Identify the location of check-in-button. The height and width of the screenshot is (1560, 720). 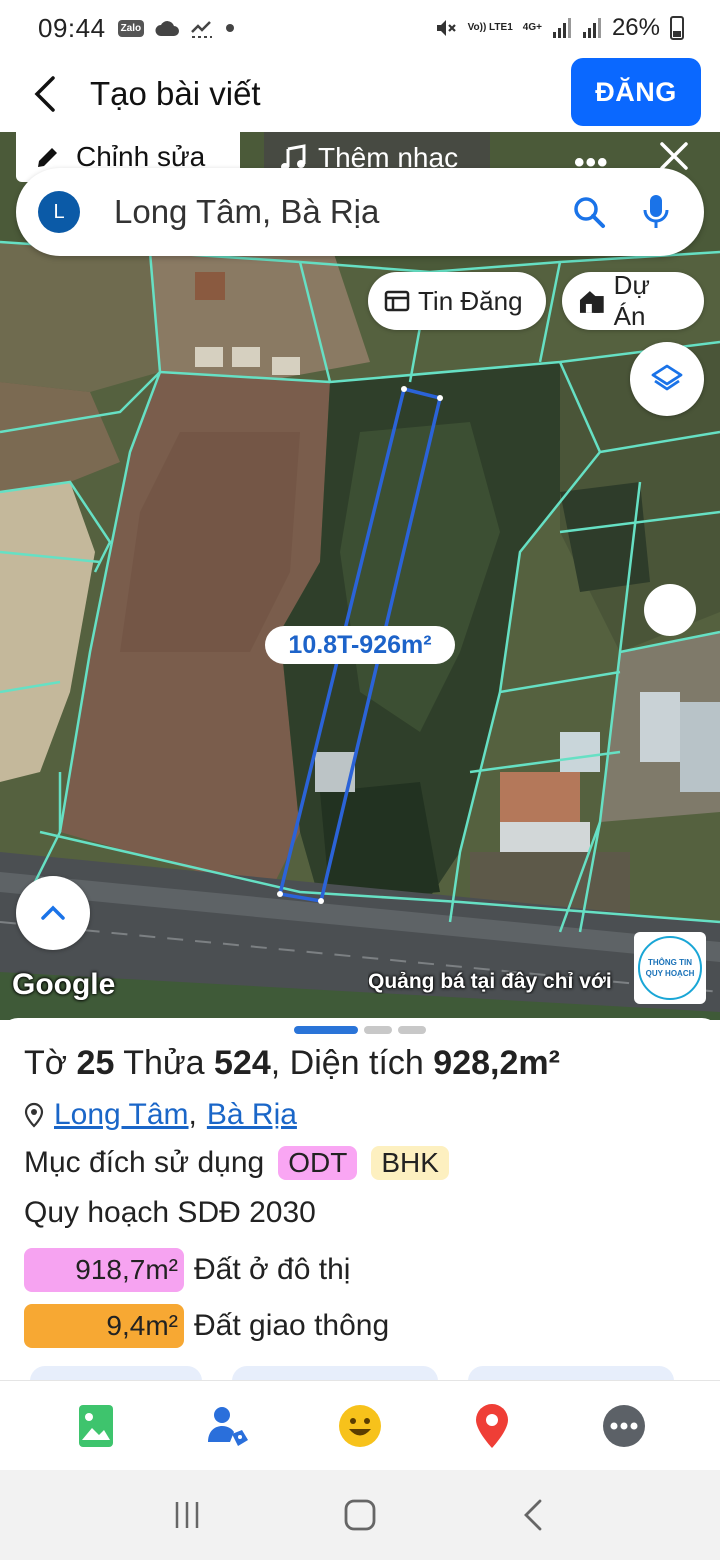
(492, 1426).